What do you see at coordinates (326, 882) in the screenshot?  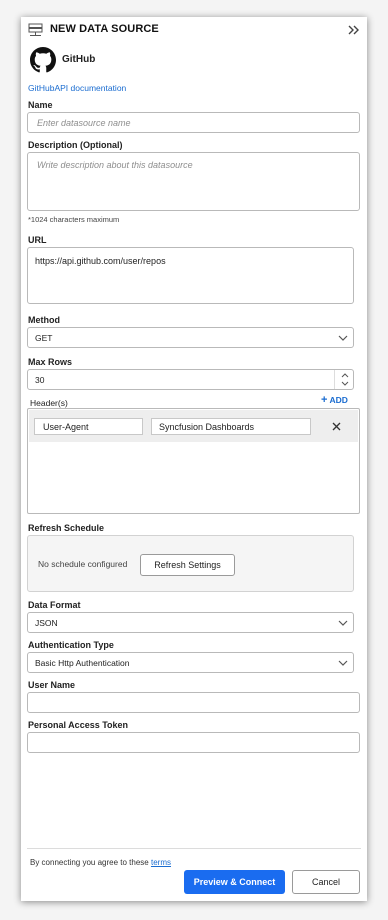 I see `cancel-button: Cancel` at bounding box center [326, 882].